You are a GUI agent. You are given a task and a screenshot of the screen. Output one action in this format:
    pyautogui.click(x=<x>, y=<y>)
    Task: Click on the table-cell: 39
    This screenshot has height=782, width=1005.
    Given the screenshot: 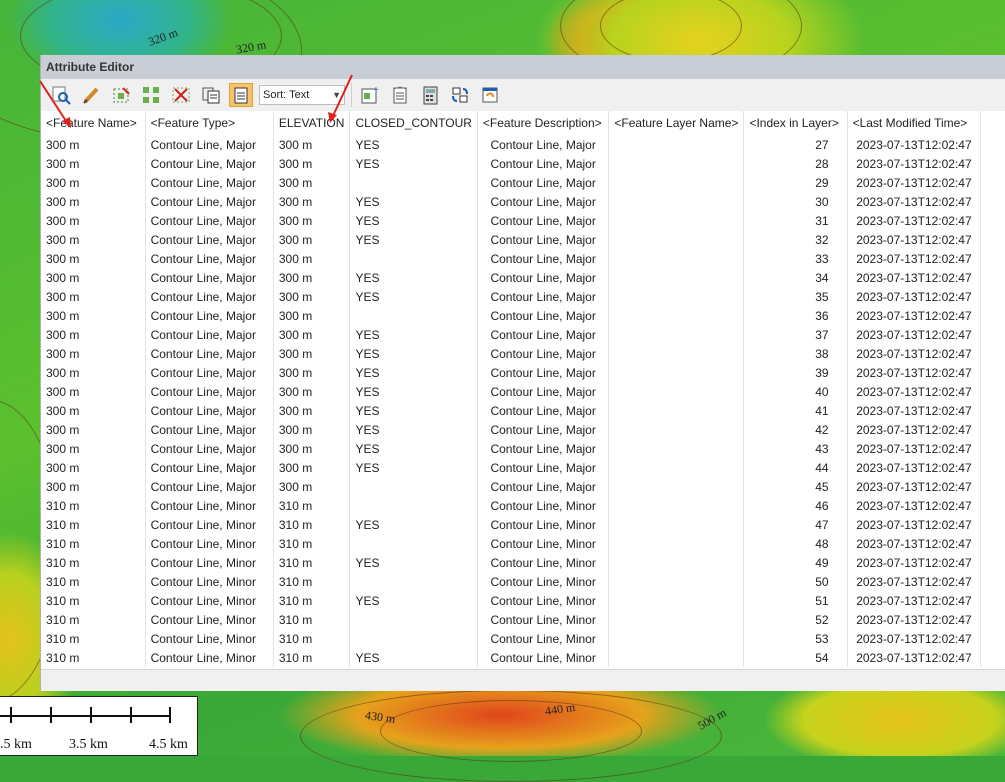 What is the action you would take?
    pyautogui.click(x=795, y=372)
    